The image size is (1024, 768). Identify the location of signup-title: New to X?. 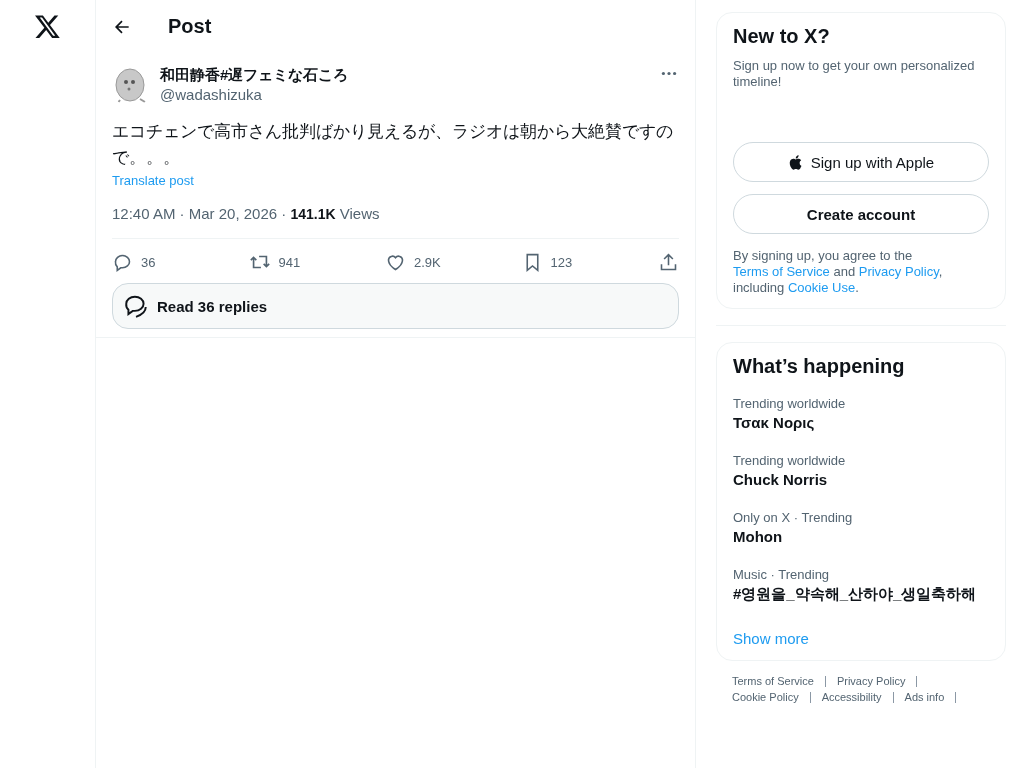
(782, 36).